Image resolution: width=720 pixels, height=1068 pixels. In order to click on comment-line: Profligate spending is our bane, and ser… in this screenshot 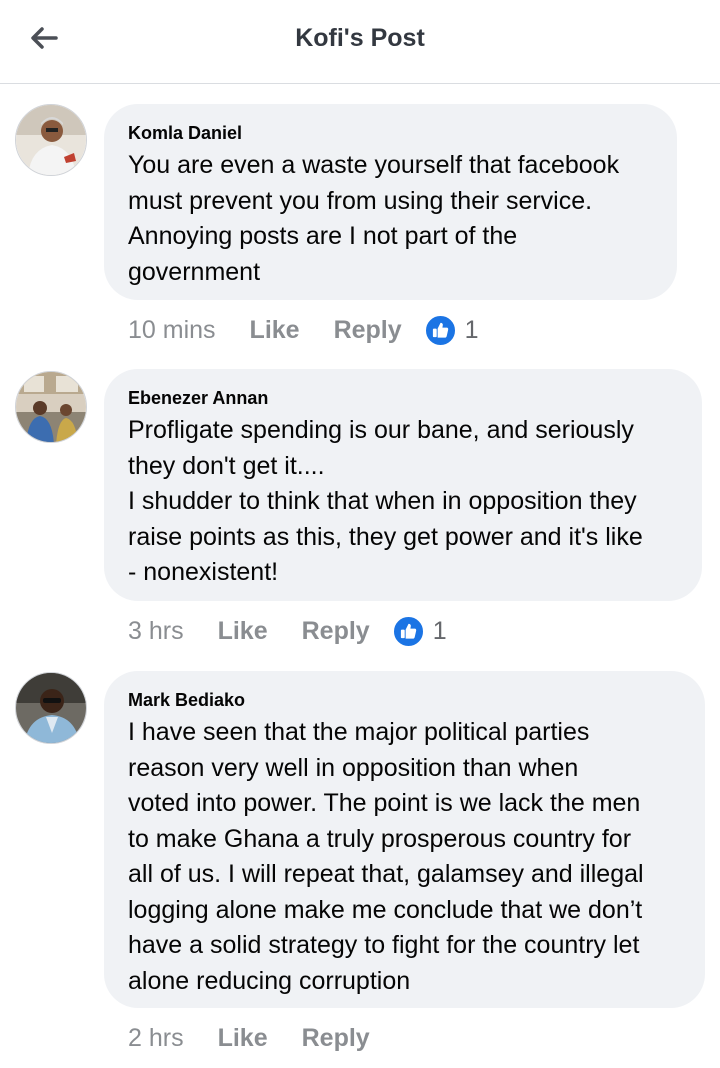, I will do `click(381, 430)`.